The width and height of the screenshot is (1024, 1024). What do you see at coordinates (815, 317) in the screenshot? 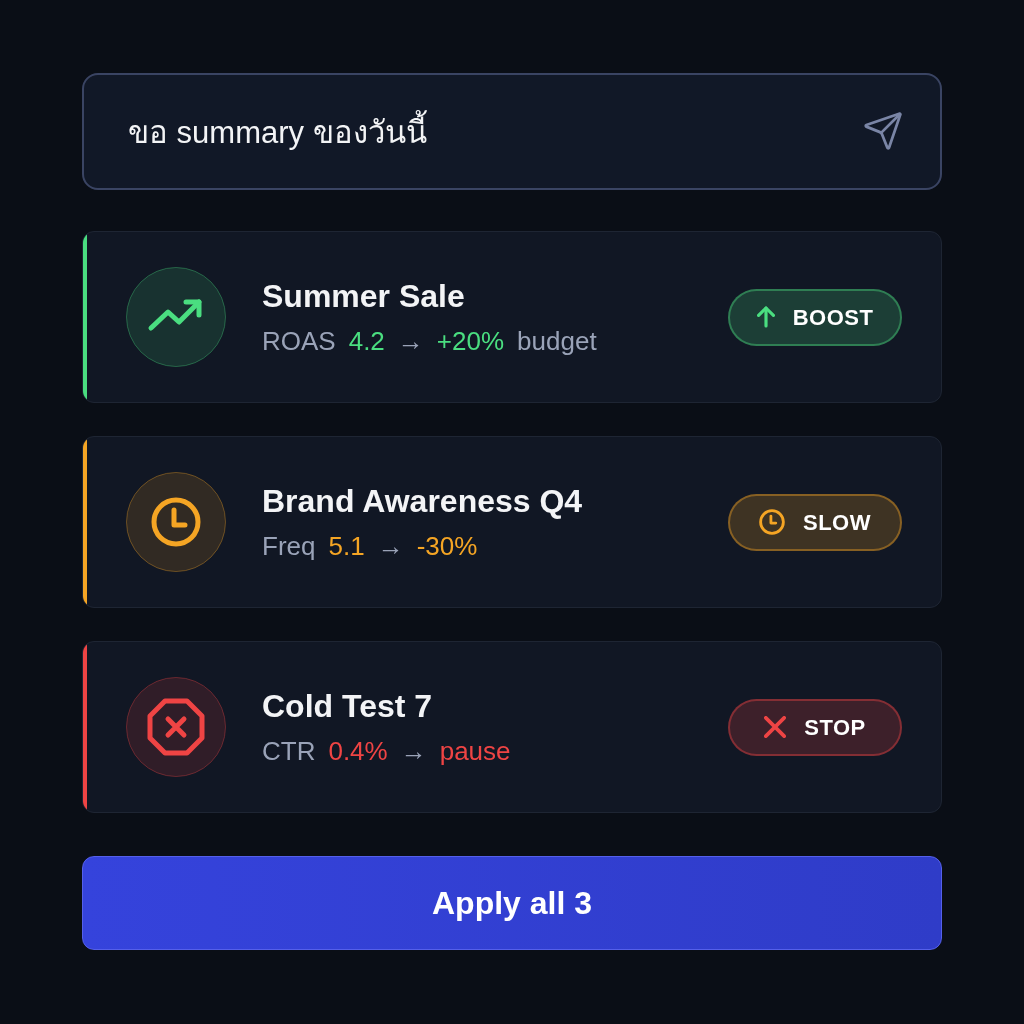
I see `action-button: BOOST` at bounding box center [815, 317].